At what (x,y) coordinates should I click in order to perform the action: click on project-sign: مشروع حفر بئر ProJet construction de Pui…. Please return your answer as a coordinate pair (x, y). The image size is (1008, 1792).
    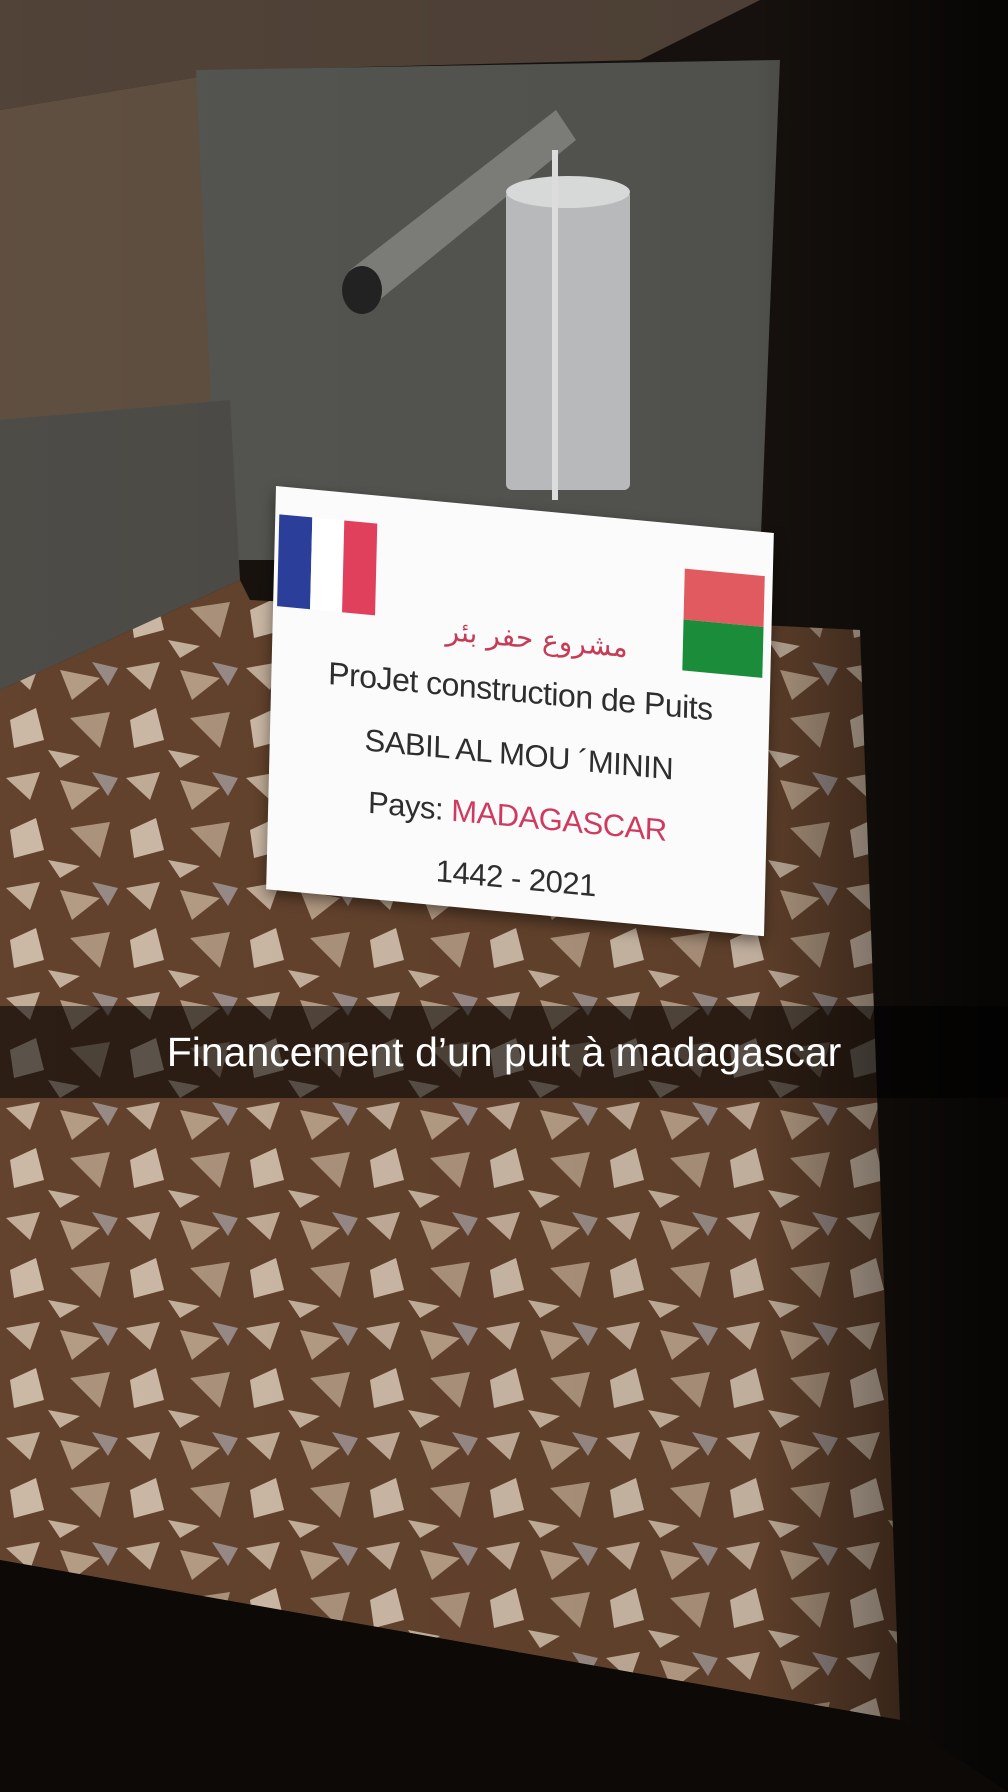
    Looking at the image, I should click on (520, 711).